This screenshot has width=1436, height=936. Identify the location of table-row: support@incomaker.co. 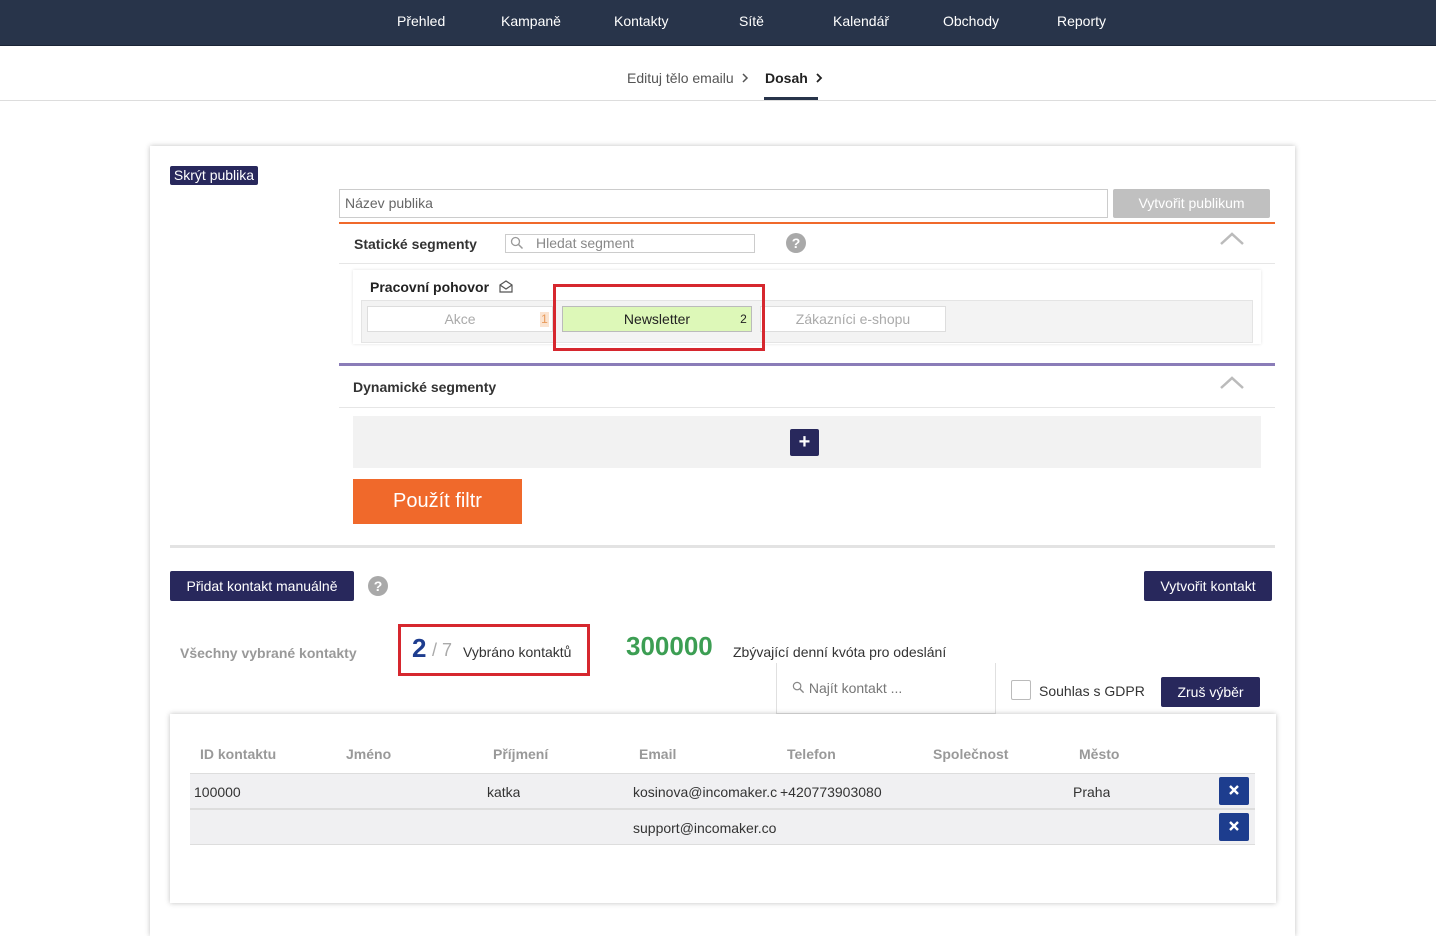
(722, 827).